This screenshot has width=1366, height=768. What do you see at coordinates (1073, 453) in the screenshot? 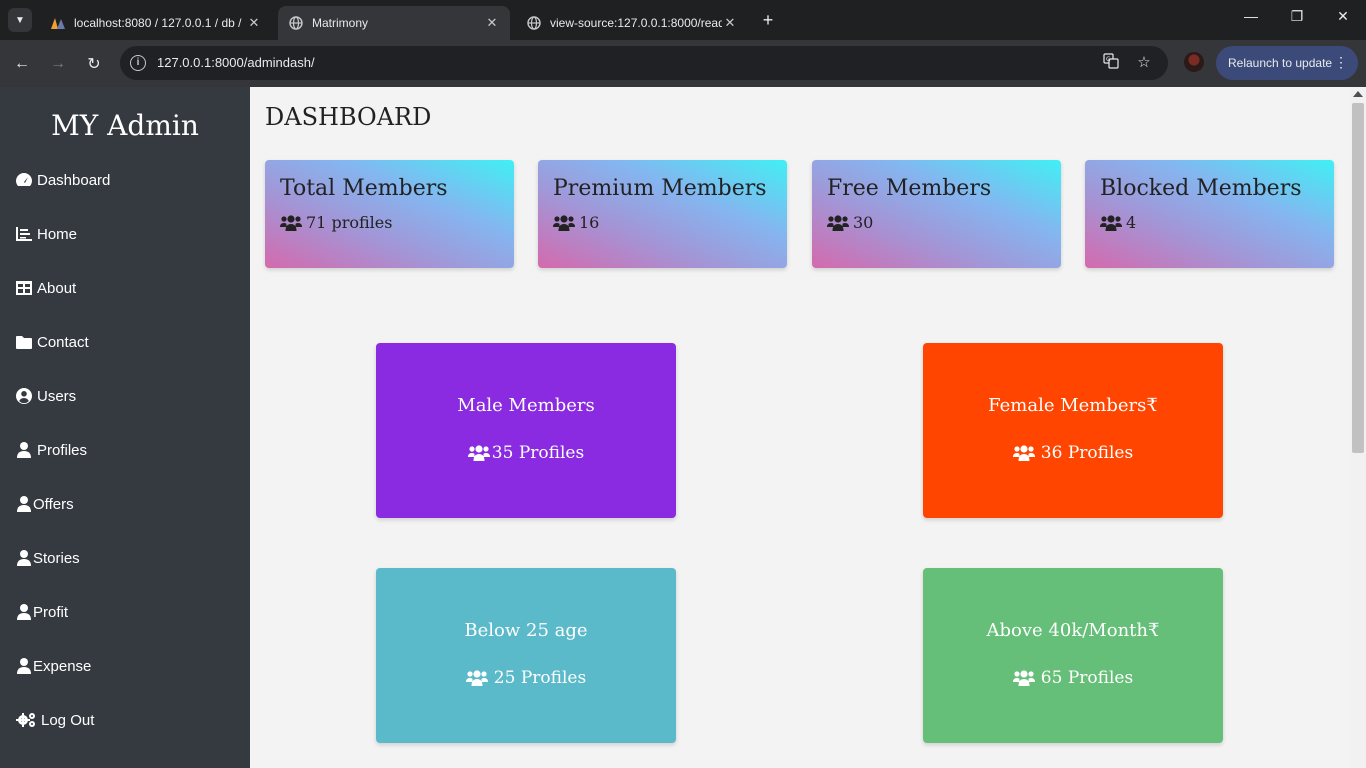
I see `card-value: 36 Profiles` at bounding box center [1073, 453].